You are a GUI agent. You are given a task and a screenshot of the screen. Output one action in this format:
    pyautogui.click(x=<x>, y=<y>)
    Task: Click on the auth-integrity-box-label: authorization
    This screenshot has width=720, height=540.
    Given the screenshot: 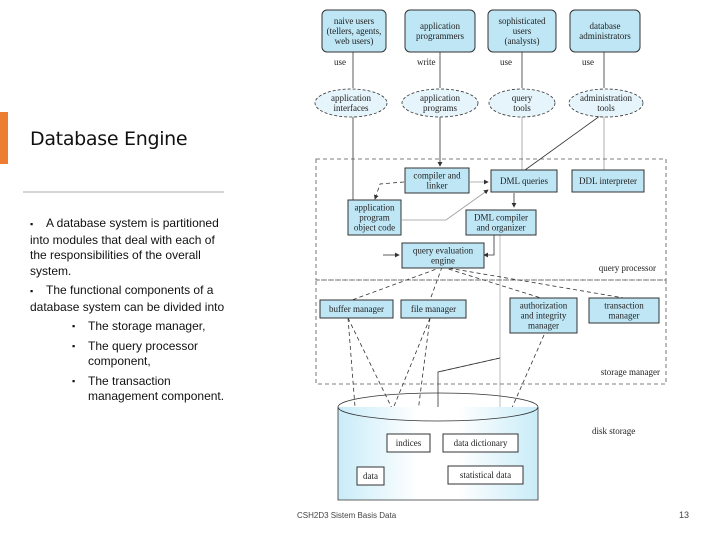 What is the action you would take?
    pyautogui.click(x=544, y=306)
    